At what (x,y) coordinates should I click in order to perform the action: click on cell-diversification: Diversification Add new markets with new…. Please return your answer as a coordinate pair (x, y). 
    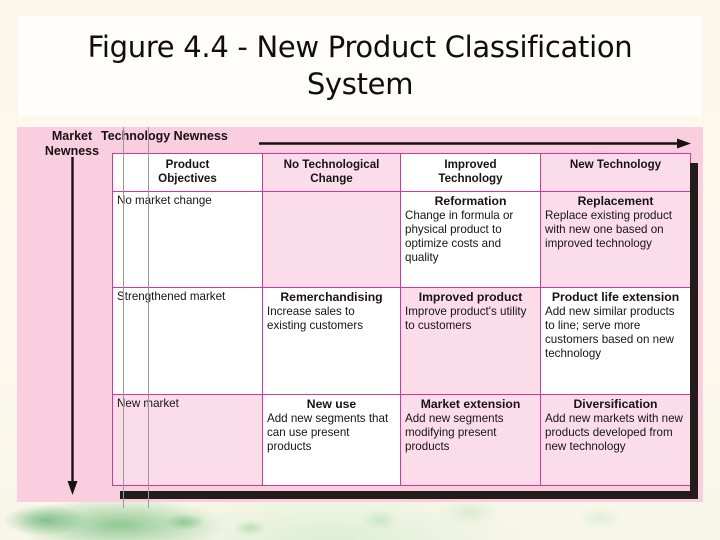
    Looking at the image, I should click on (615, 440).